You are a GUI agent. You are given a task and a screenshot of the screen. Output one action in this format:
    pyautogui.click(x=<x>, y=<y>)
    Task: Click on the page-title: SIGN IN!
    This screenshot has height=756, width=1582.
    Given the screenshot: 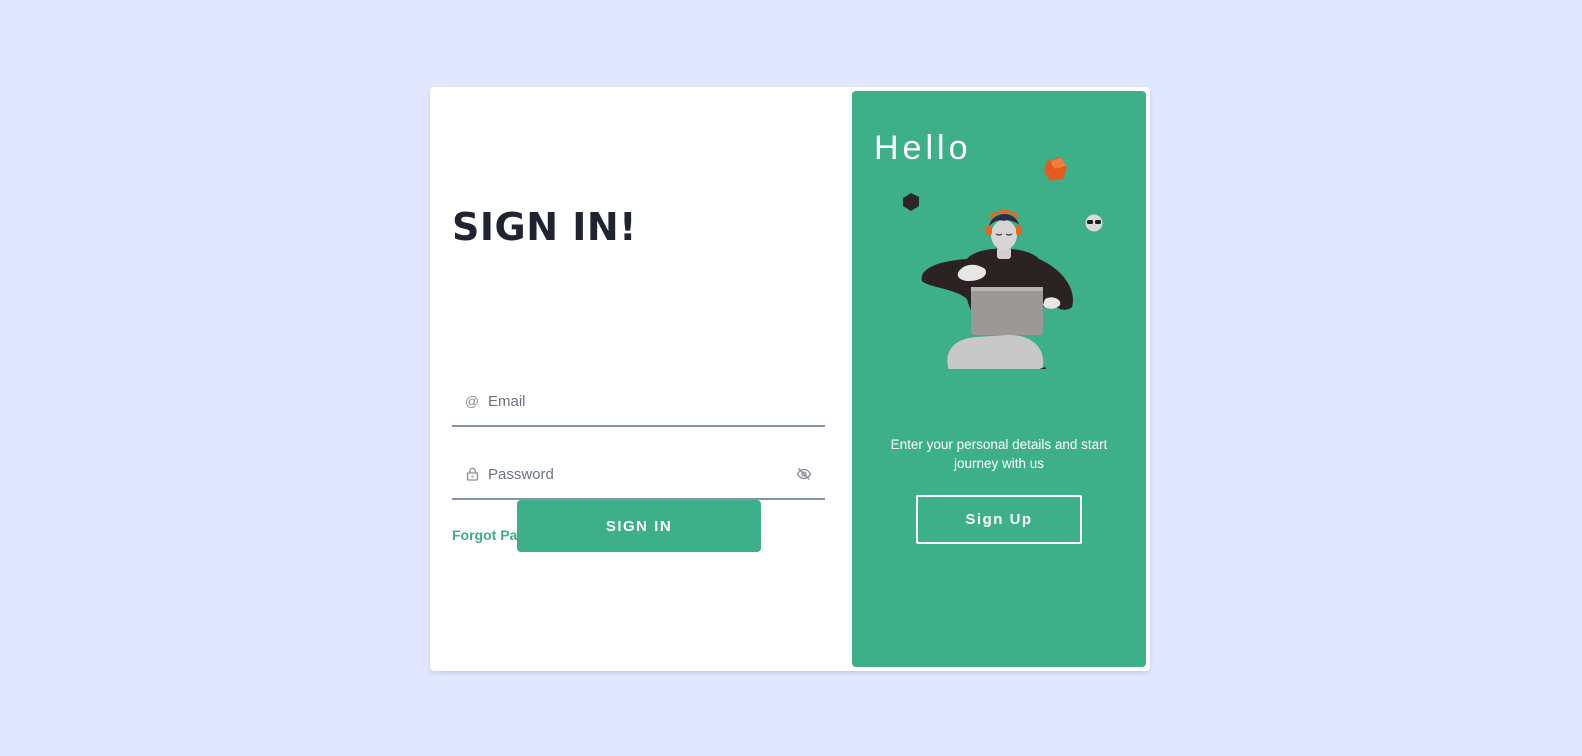 What is the action you would take?
    pyautogui.click(x=545, y=227)
    